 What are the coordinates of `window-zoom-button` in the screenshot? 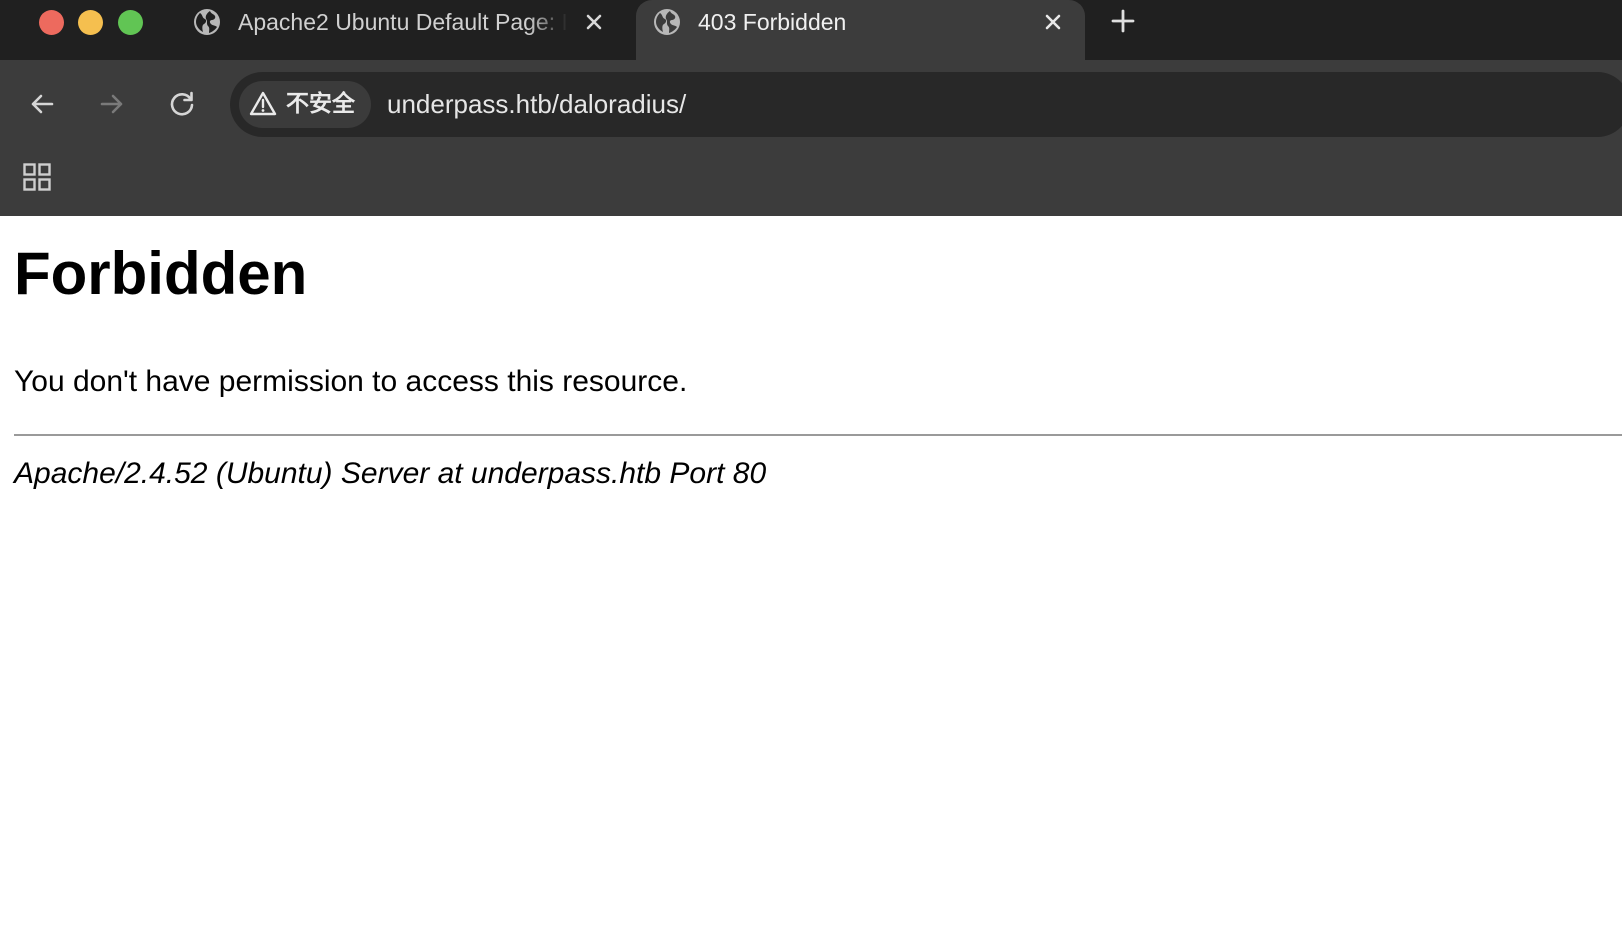 It's located at (130, 22).